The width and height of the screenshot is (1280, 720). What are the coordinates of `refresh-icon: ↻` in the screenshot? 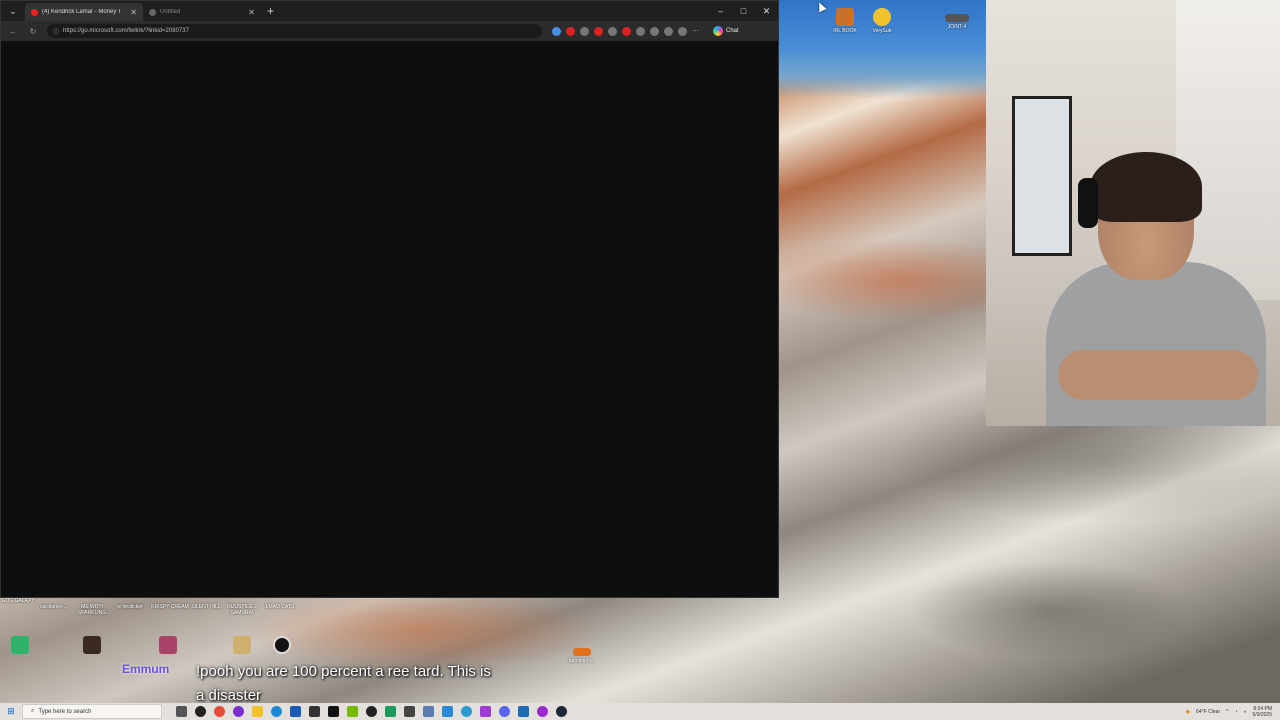 It's located at (33, 31).